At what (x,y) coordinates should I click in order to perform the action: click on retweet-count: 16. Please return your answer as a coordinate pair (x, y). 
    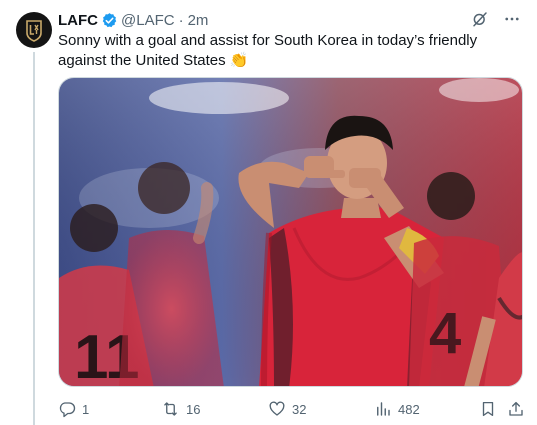
    Looking at the image, I should click on (193, 409).